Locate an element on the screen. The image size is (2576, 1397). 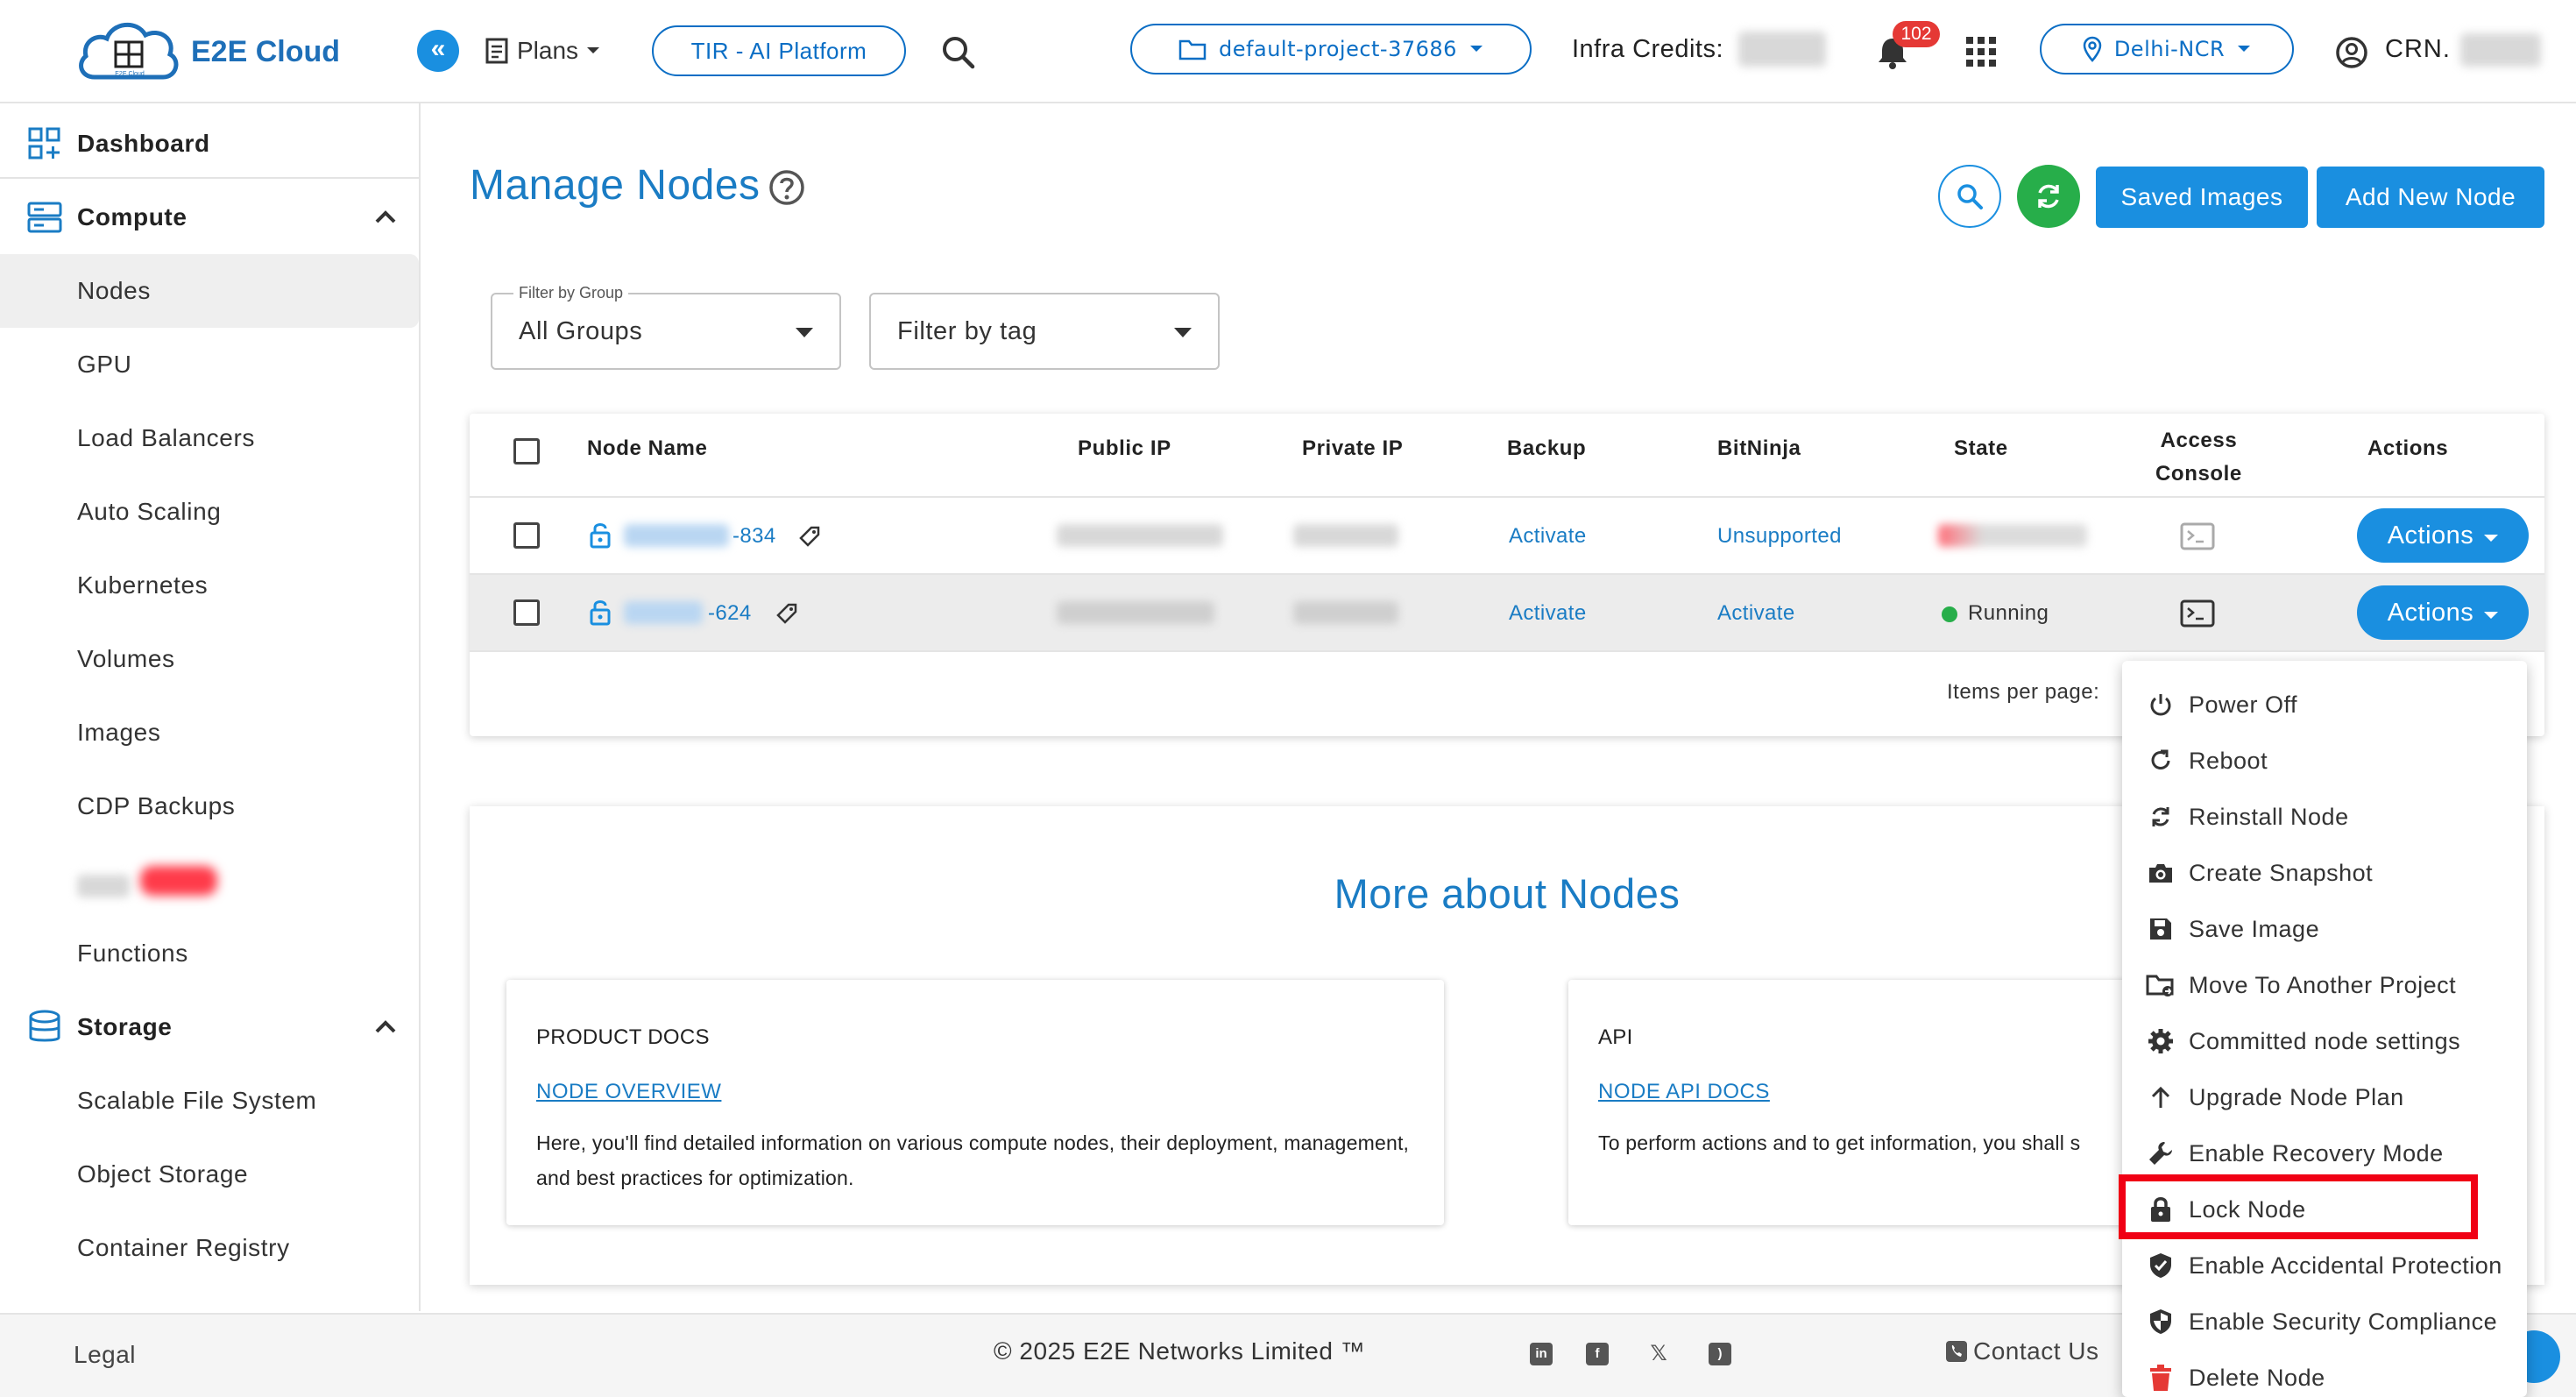
search-nodes-button is located at coordinates (1969, 196).